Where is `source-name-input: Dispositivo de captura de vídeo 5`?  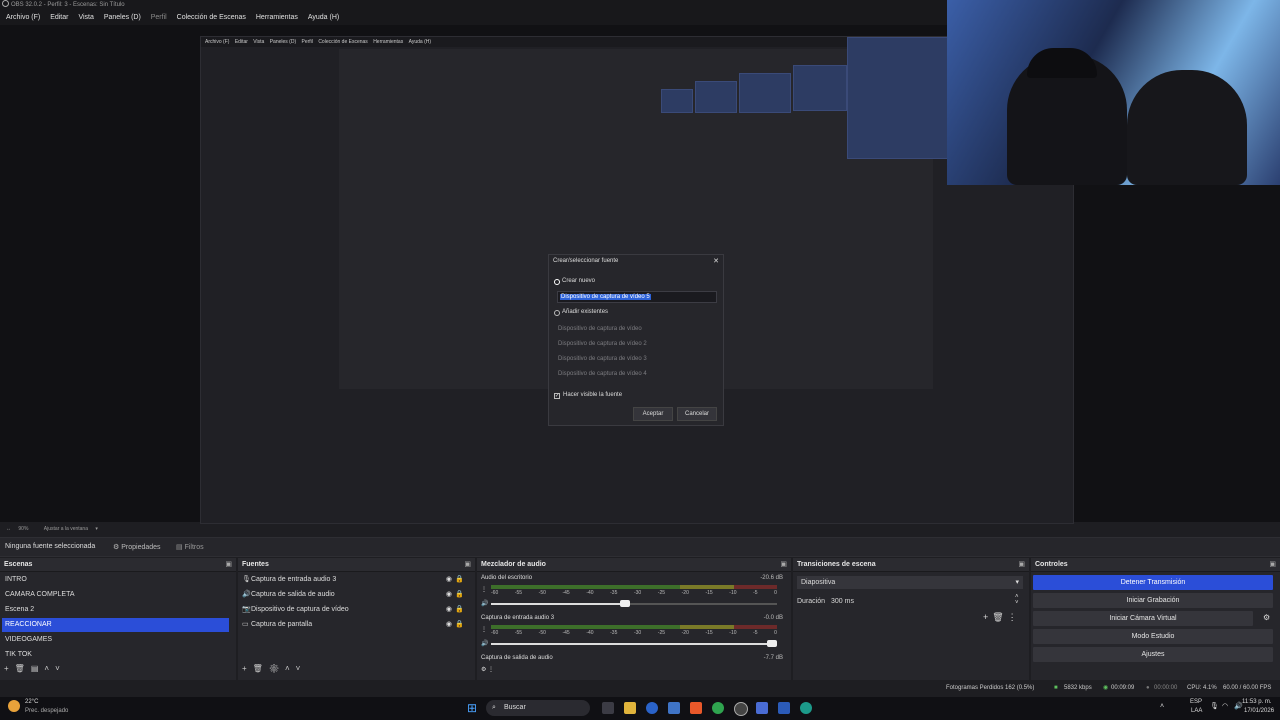
source-name-input: Dispositivo de captura de vídeo 5 is located at coordinates (637, 297).